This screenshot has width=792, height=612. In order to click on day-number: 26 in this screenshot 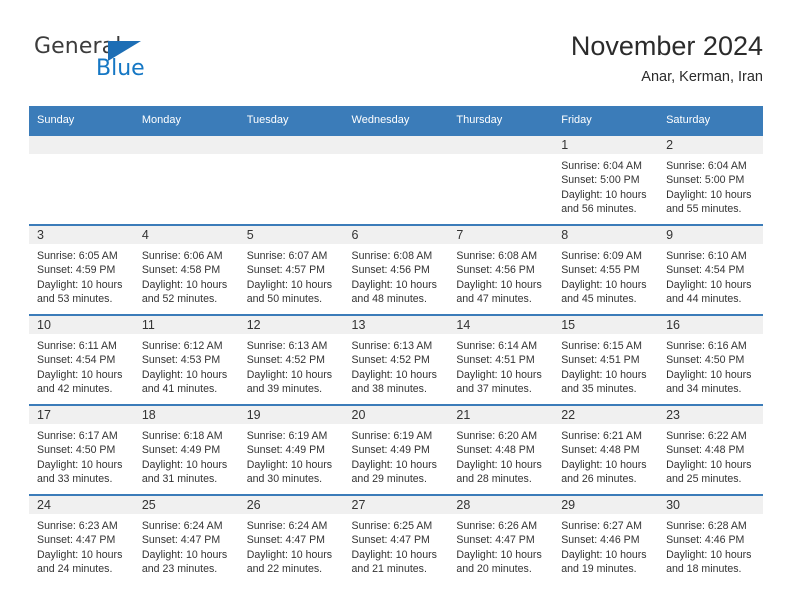, I will do `click(291, 504)`.